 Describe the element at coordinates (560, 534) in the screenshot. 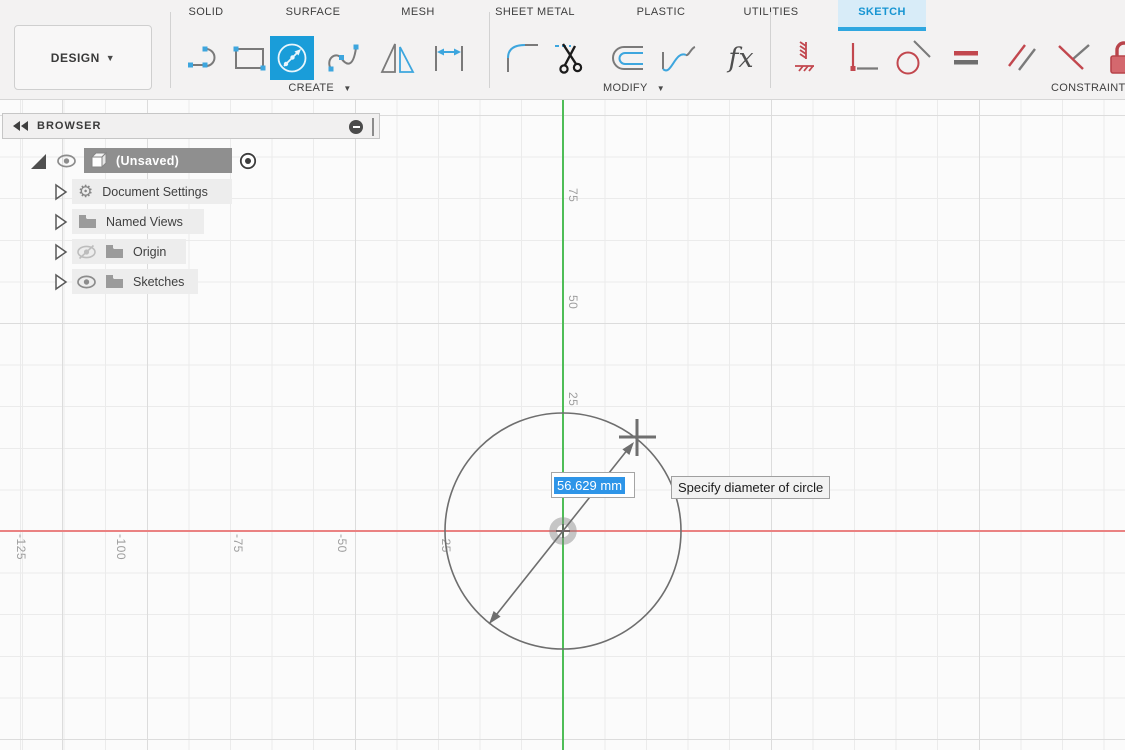

I see `diameter-line` at that location.